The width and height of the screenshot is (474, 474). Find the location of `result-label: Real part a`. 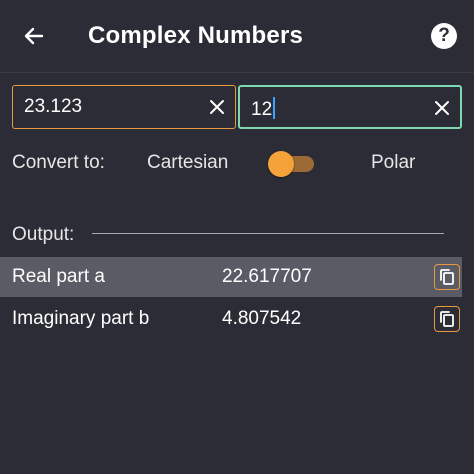

result-label: Real part a is located at coordinates (58, 276).